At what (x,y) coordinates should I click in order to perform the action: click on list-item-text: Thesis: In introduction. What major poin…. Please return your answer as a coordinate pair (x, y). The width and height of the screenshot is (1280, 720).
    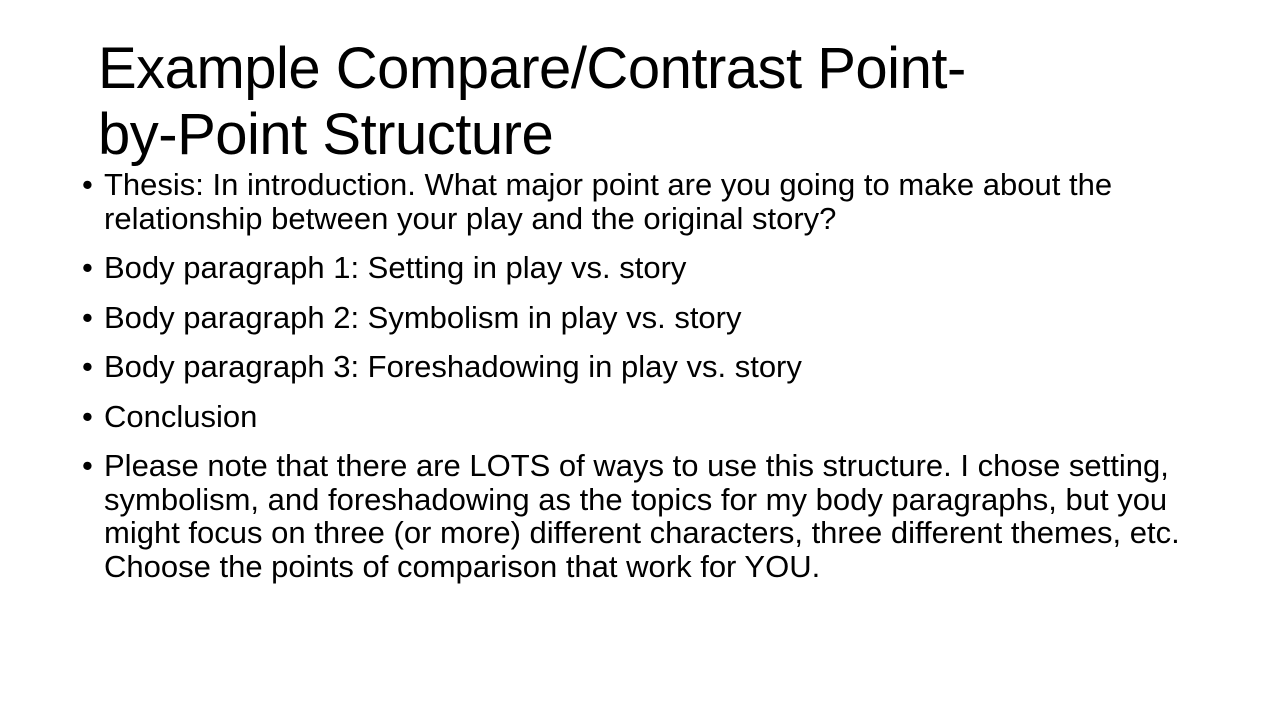
    Looking at the image, I should click on (608, 201).